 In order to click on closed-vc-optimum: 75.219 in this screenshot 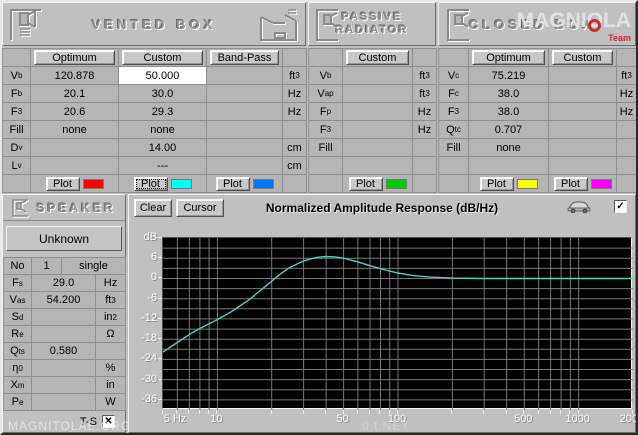, I will do `click(509, 76)`.